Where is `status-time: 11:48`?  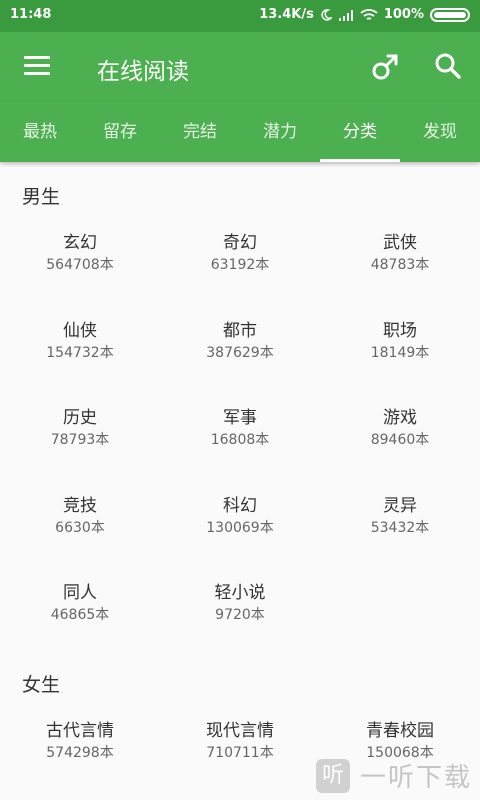
status-time: 11:48 is located at coordinates (31, 14).